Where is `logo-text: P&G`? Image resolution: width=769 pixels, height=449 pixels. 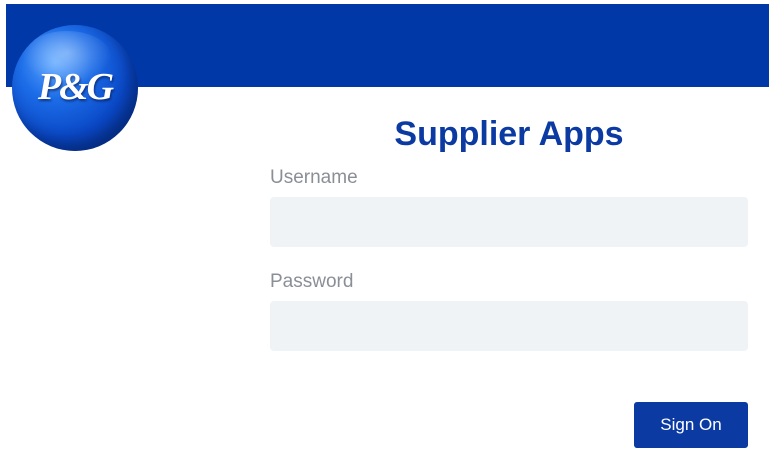
logo-text: P&G is located at coordinates (75, 87).